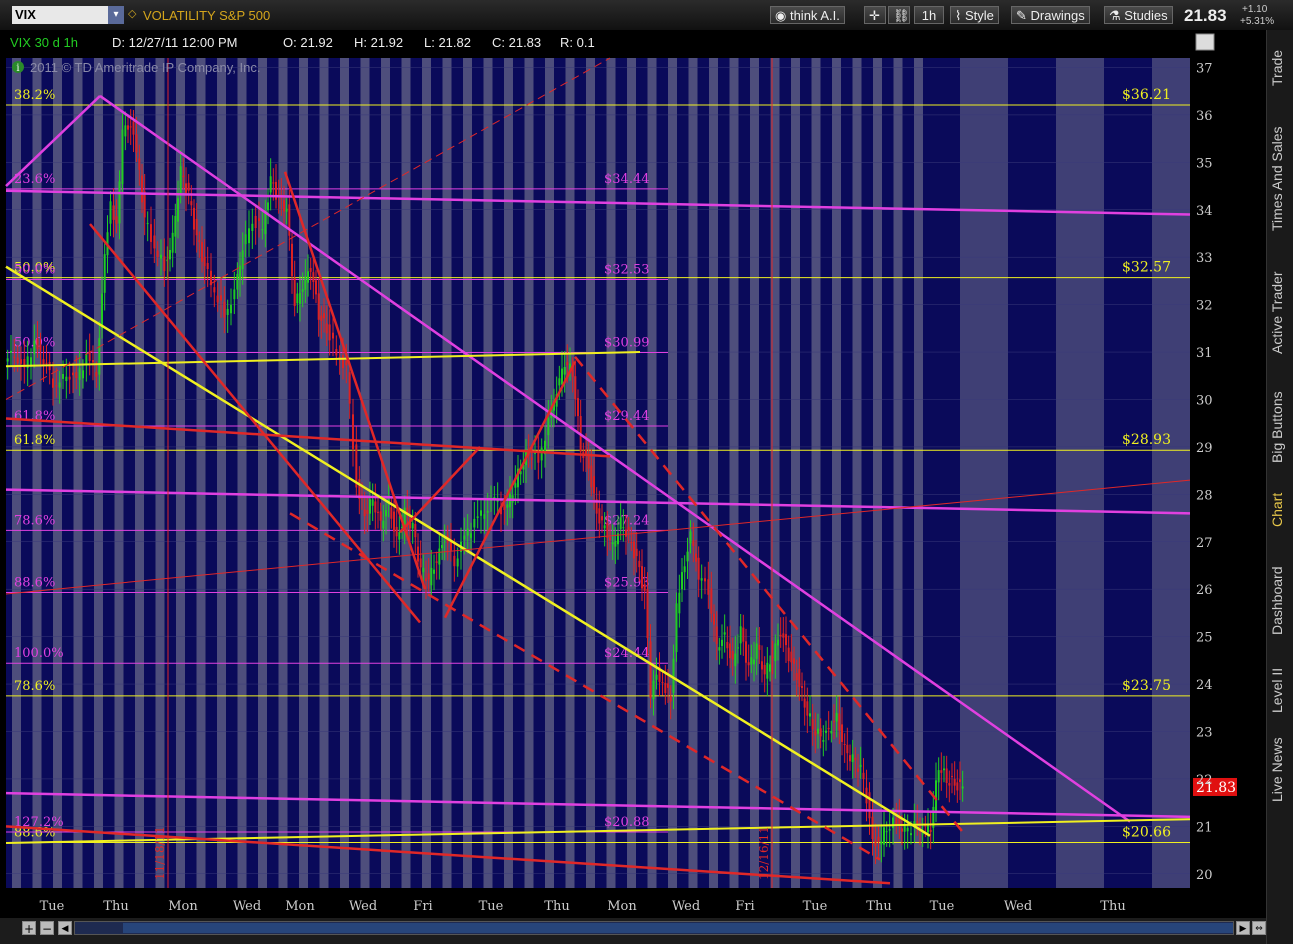  I want to click on crosshair-button: ✛, so click(875, 15).